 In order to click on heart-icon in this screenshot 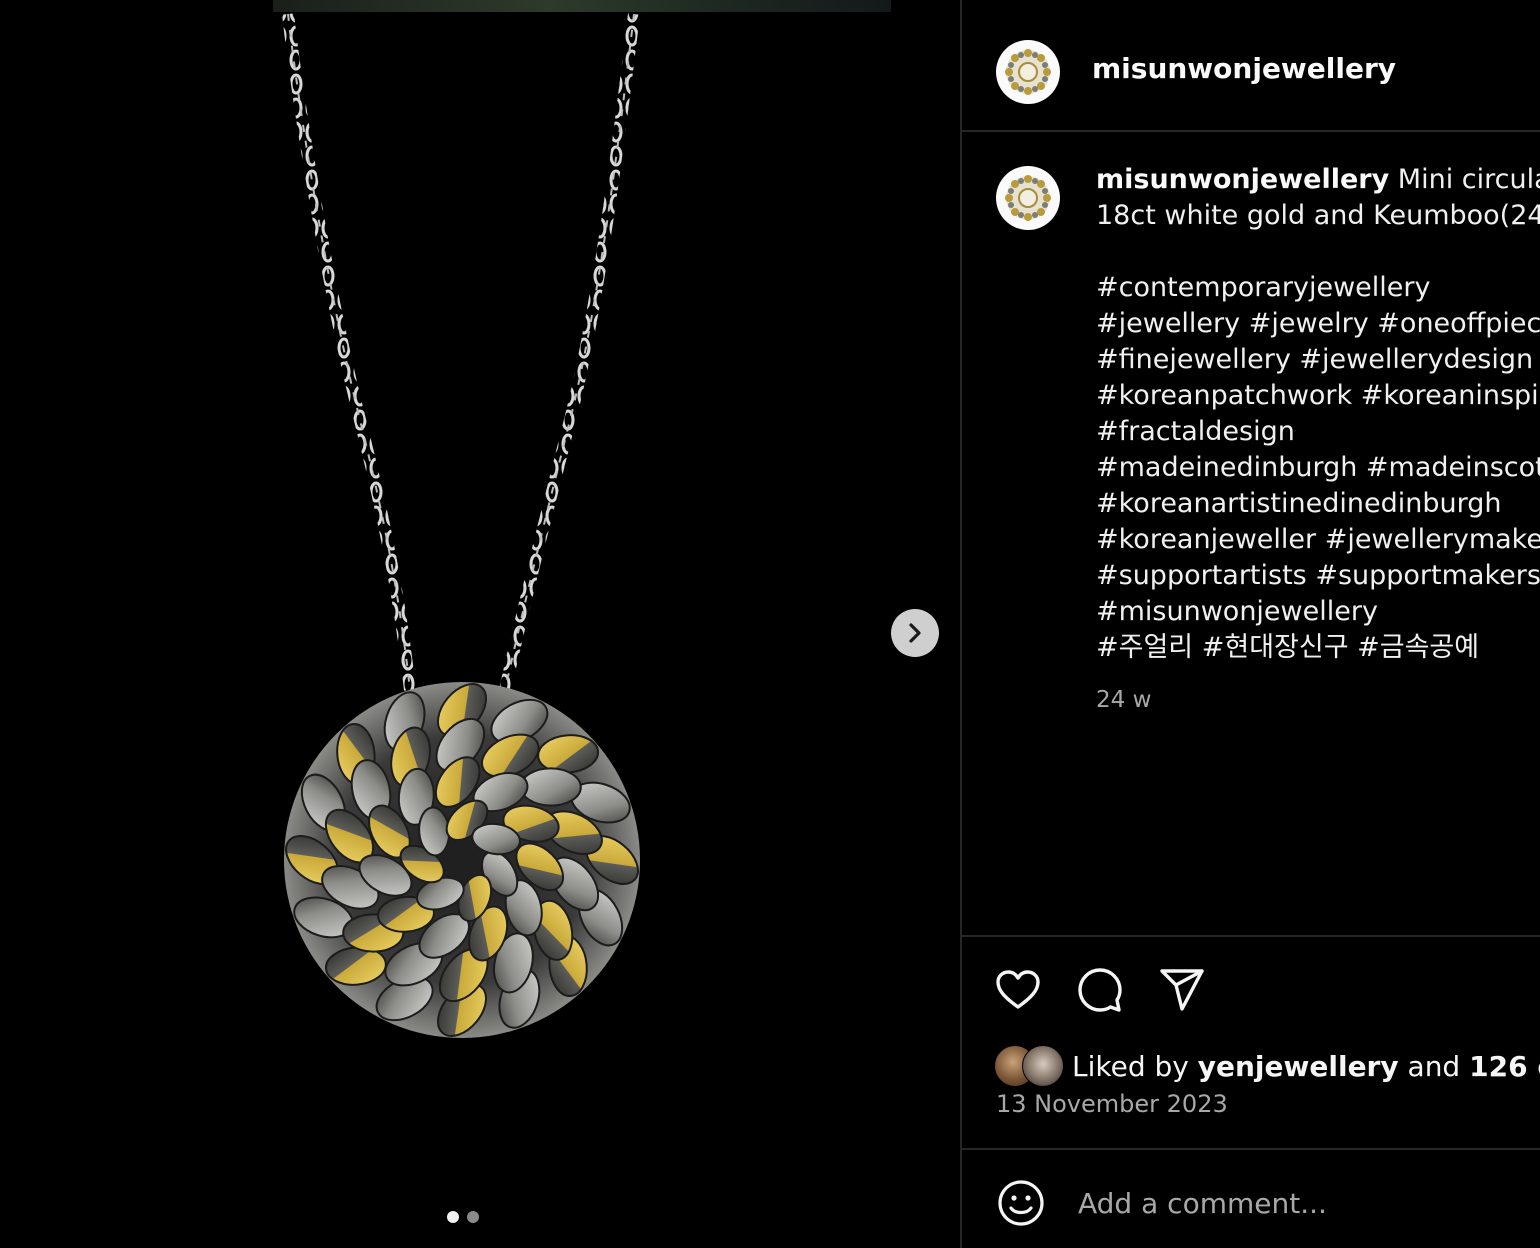, I will do `click(1018, 989)`.